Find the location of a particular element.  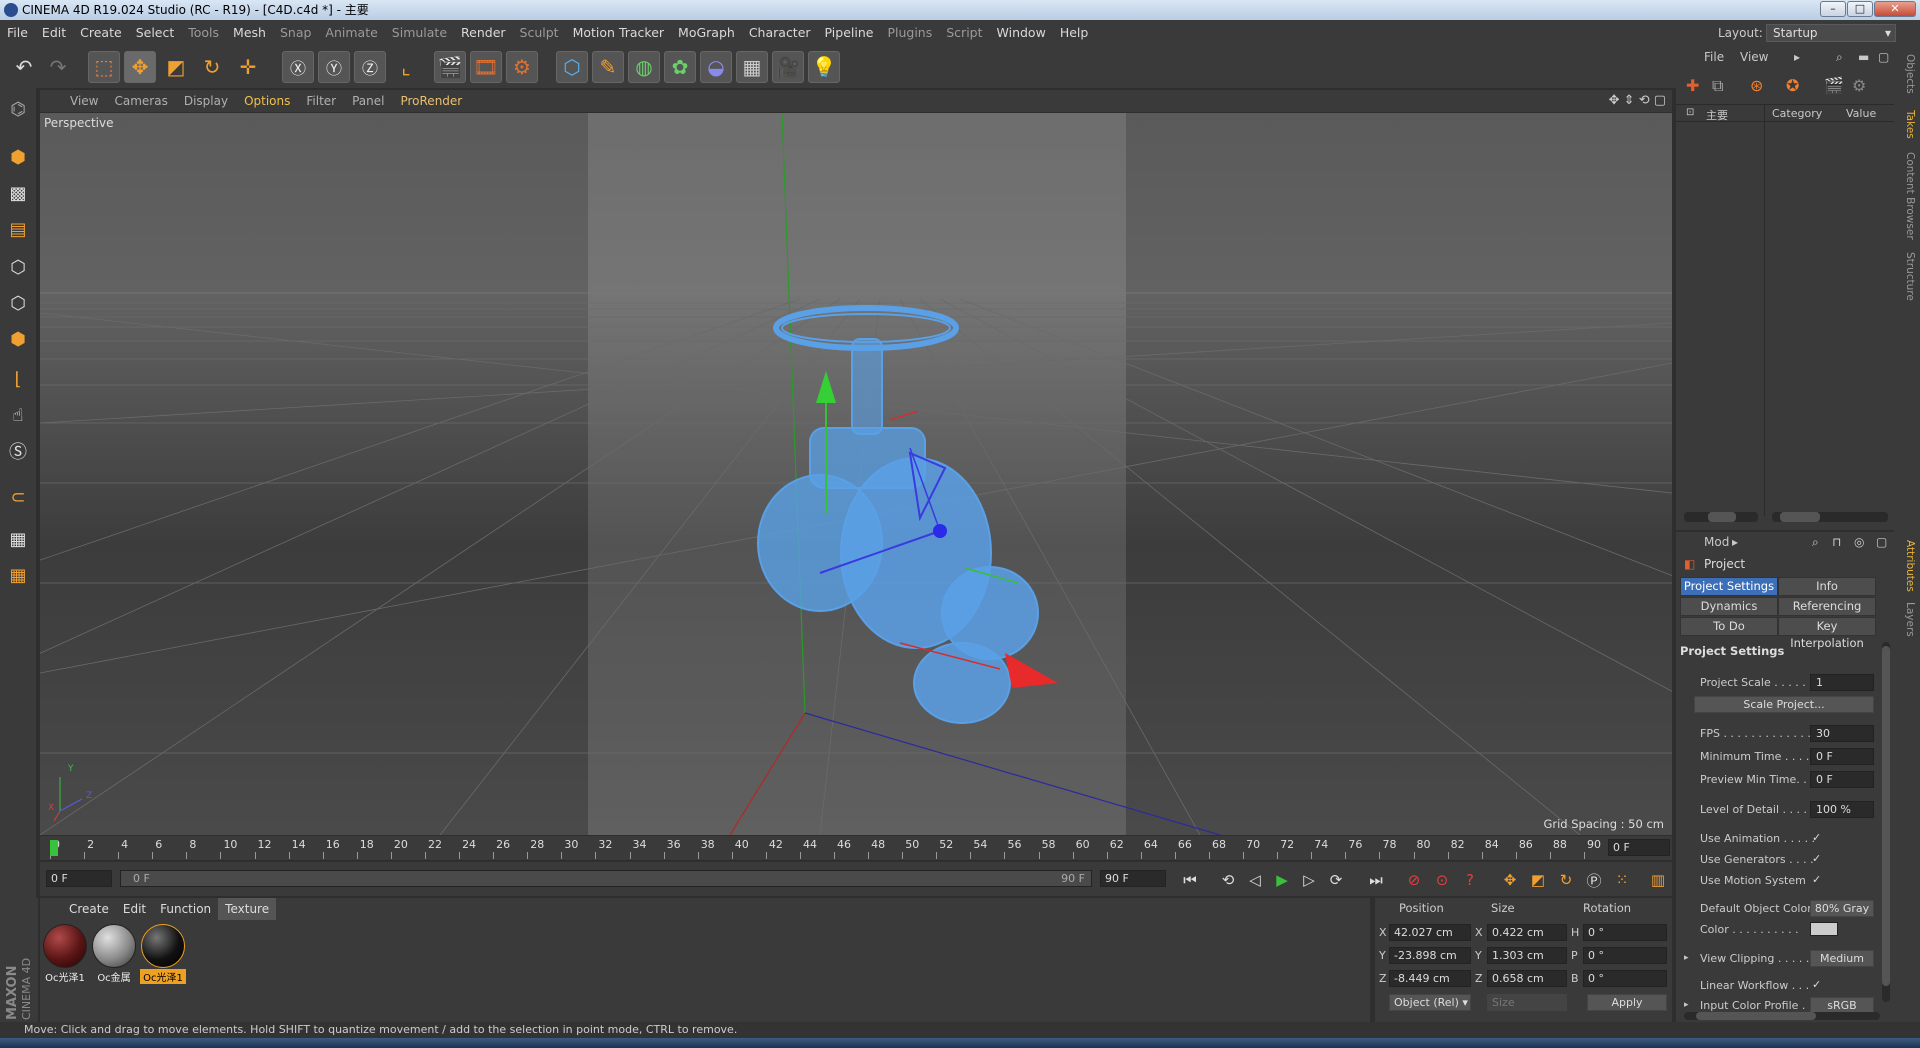

render-view-icon: 🎬 is located at coordinates (450, 67).